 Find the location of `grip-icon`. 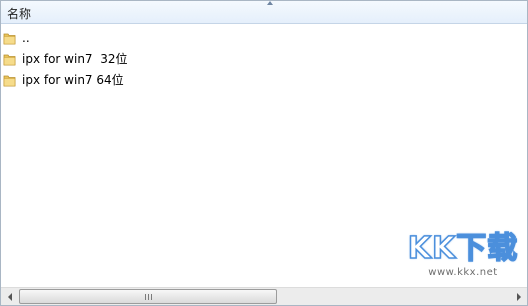

grip-icon is located at coordinates (148, 296).